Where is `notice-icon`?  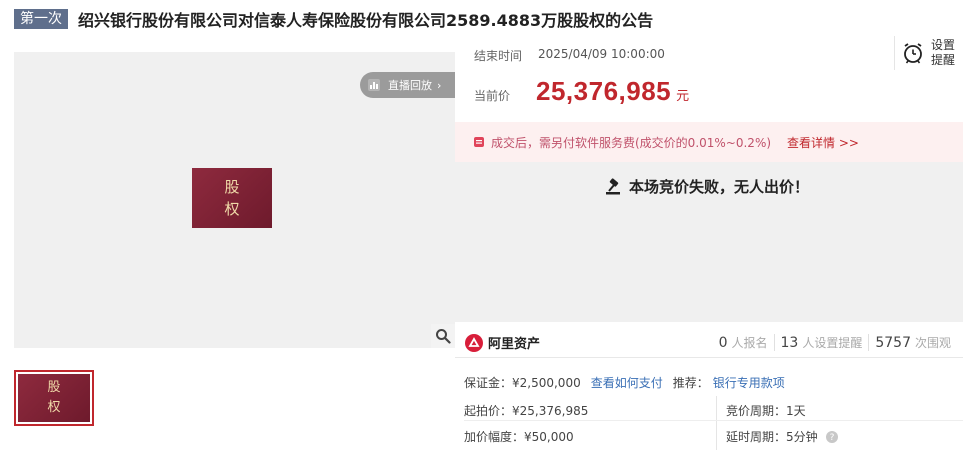
notice-icon is located at coordinates (479, 142).